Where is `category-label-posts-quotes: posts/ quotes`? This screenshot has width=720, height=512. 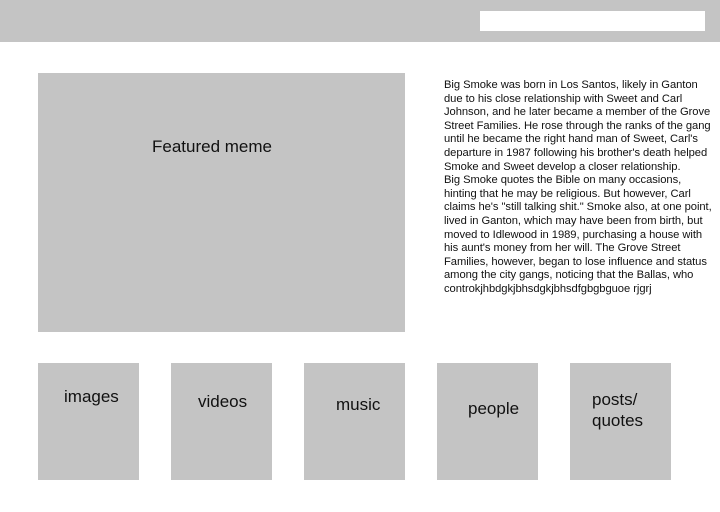 category-label-posts-quotes: posts/ quotes is located at coordinates (618, 410).